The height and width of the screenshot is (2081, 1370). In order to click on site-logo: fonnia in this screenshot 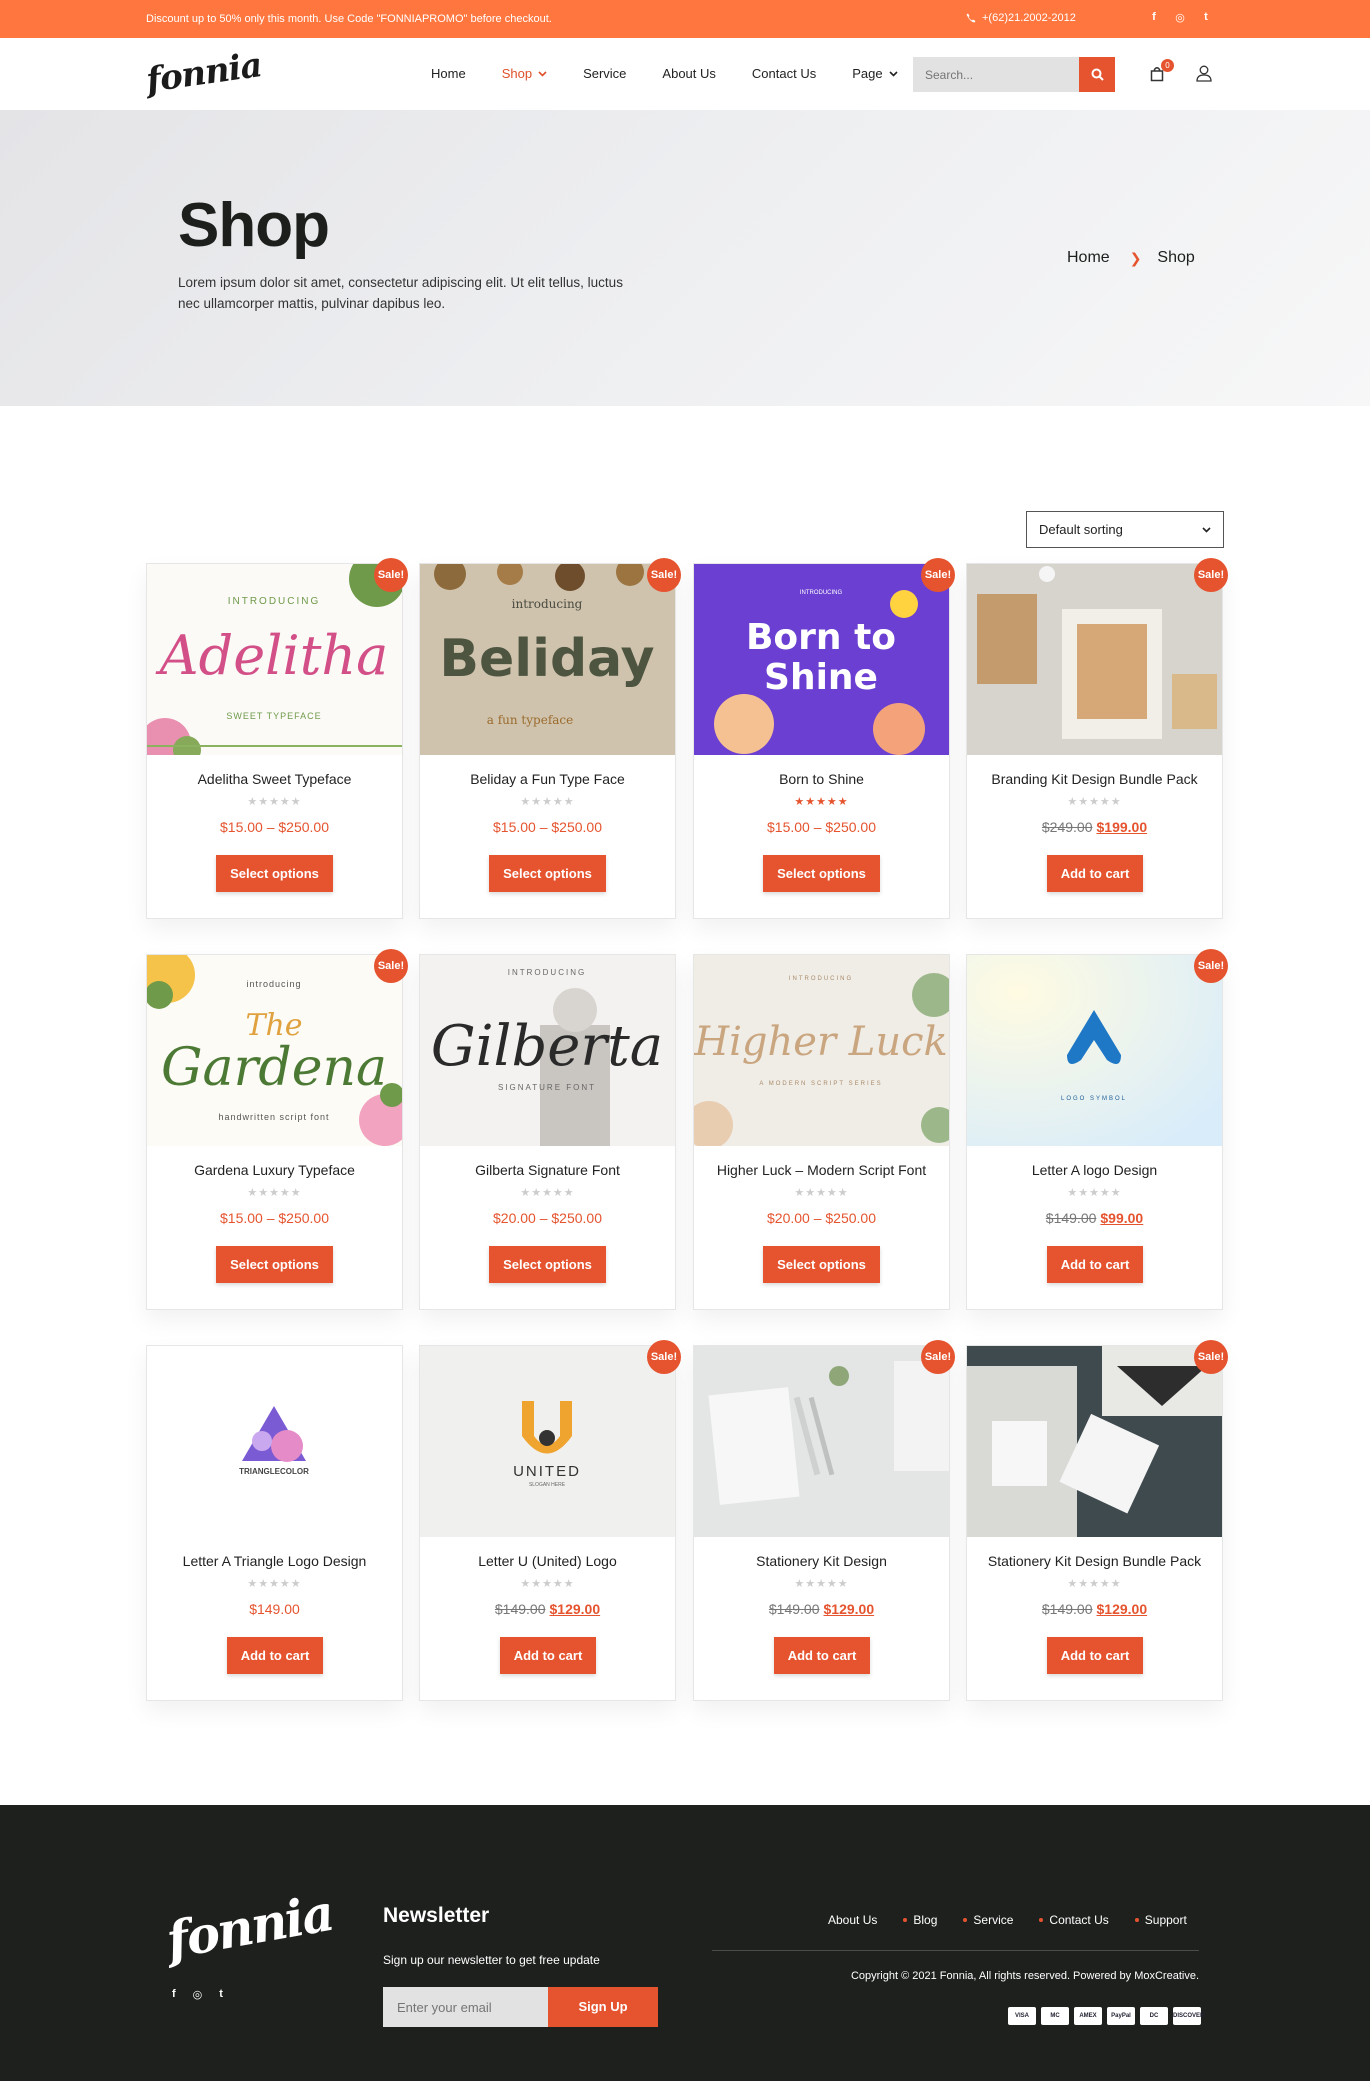, I will do `click(204, 73)`.